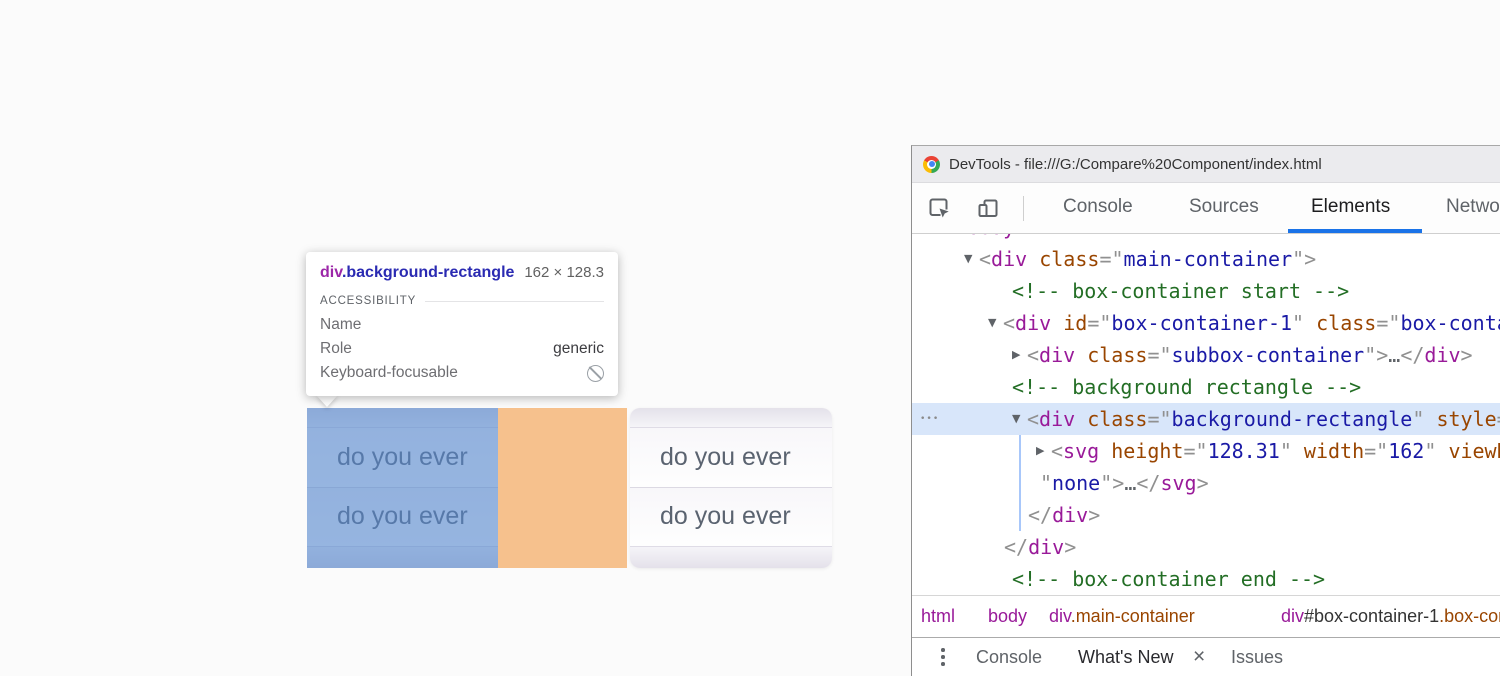 The width and height of the screenshot is (1500, 676). Describe the element at coordinates (341, 324) in the screenshot. I see `tooltip-row-name: Name` at that location.